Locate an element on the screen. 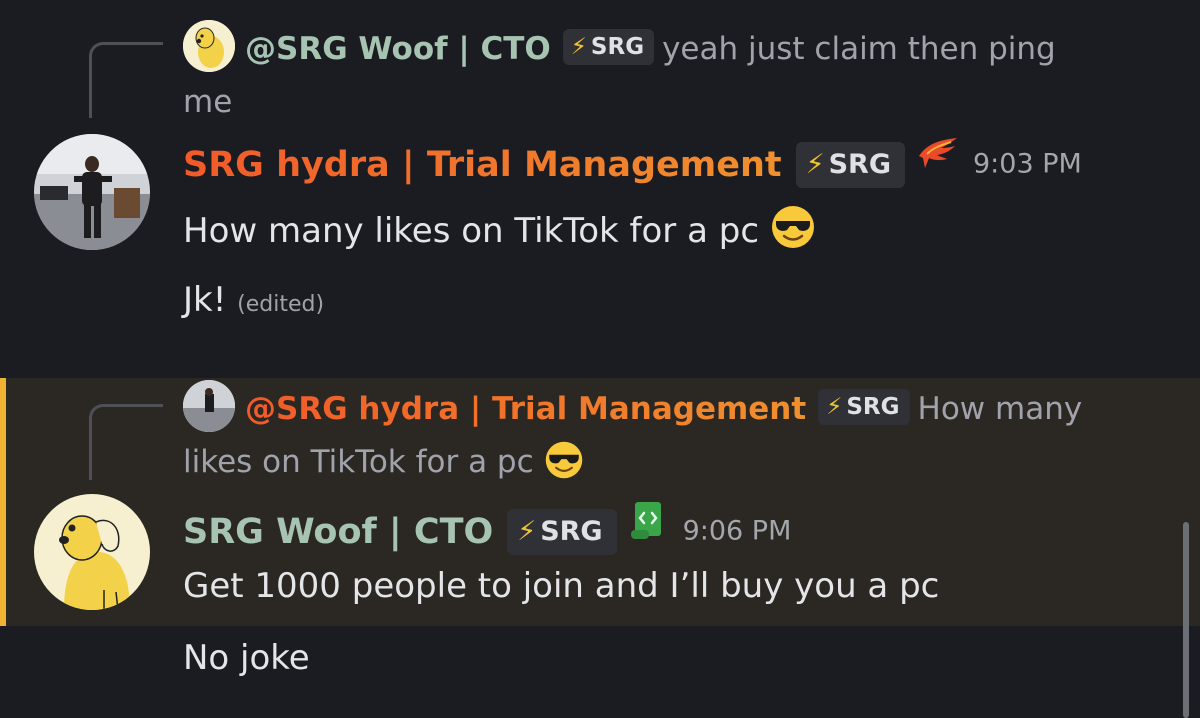 This screenshot has width=1200, height=718. message-header: SRG Woof | CTO ⚡ SRG 9:06 PM is located at coordinates (487, 526).